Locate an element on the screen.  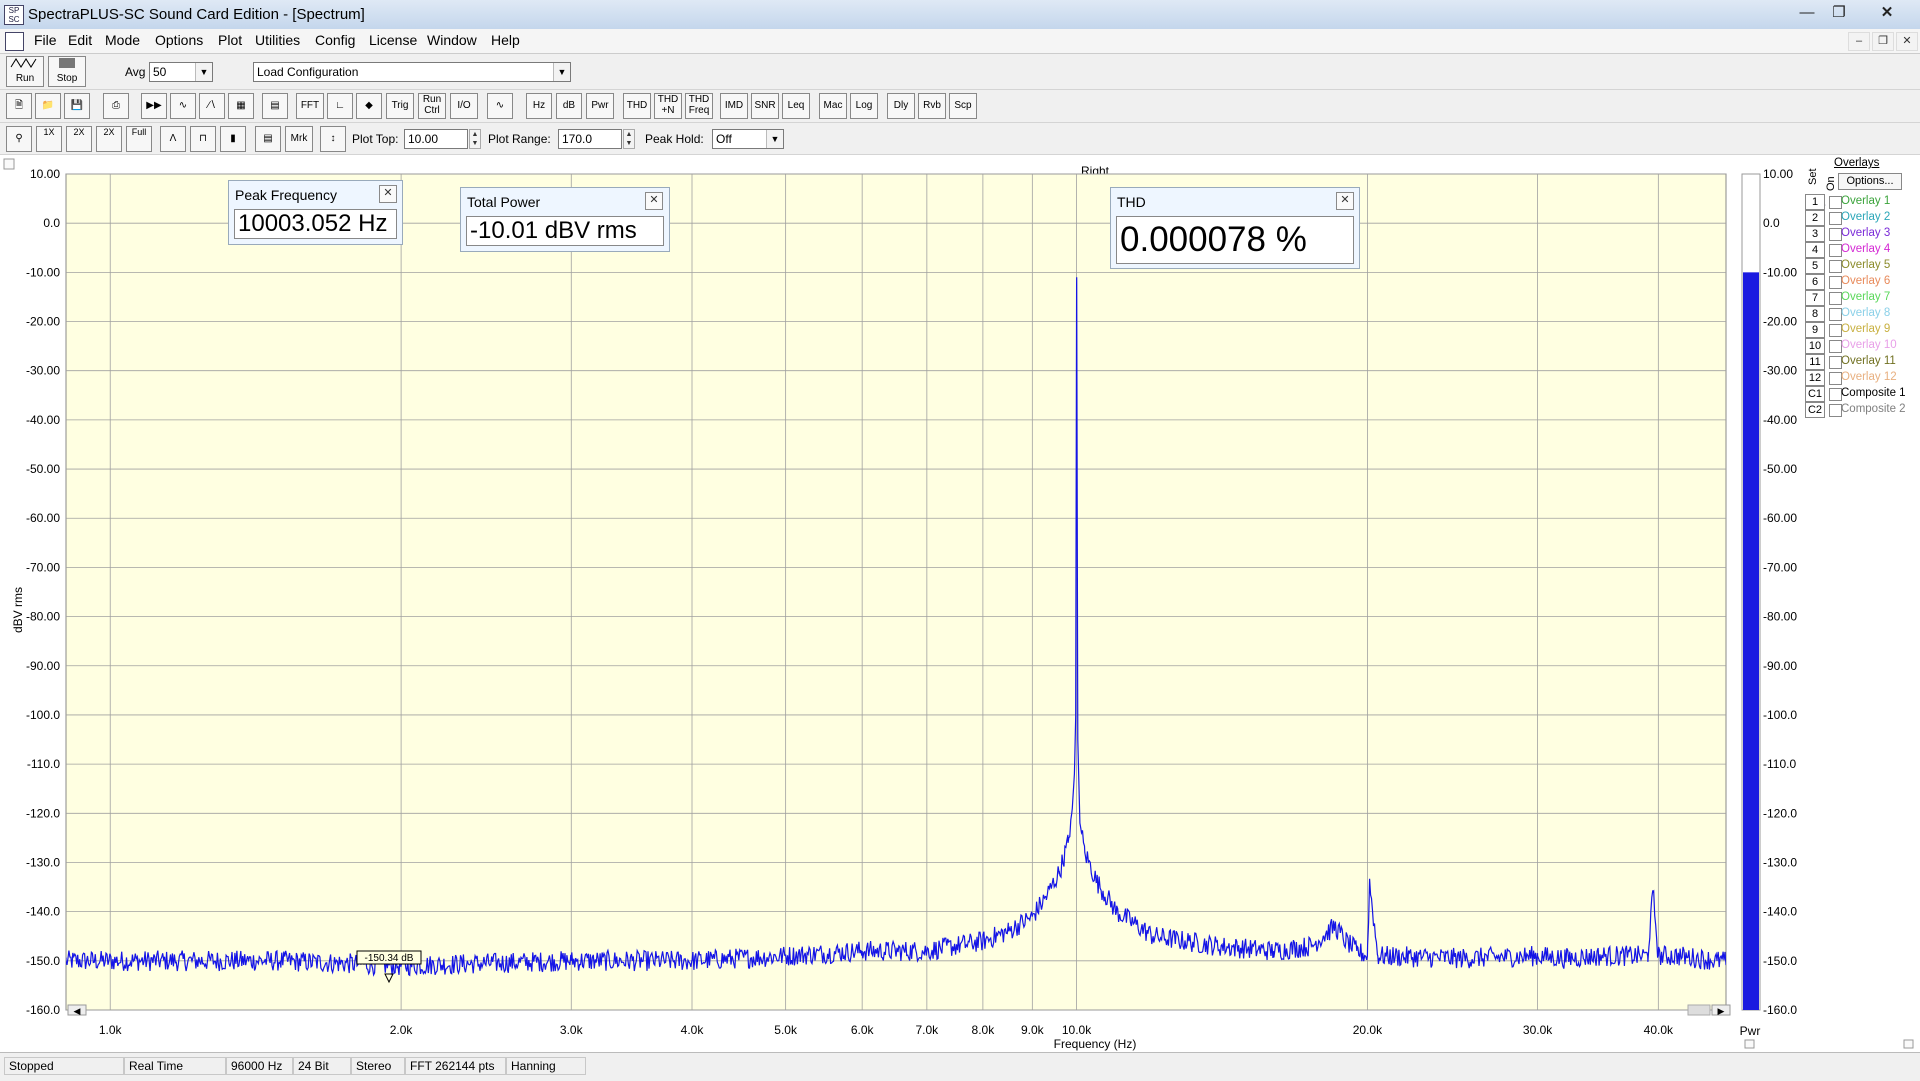
run-button: Run is located at coordinates (25, 71).